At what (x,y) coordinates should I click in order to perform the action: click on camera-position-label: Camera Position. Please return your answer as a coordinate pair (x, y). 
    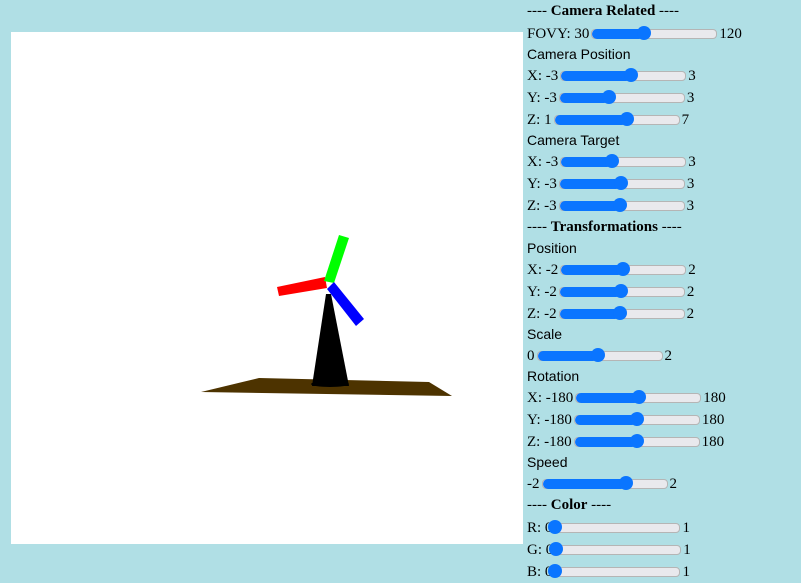
    Looking at the image, I should click on (579, 54).